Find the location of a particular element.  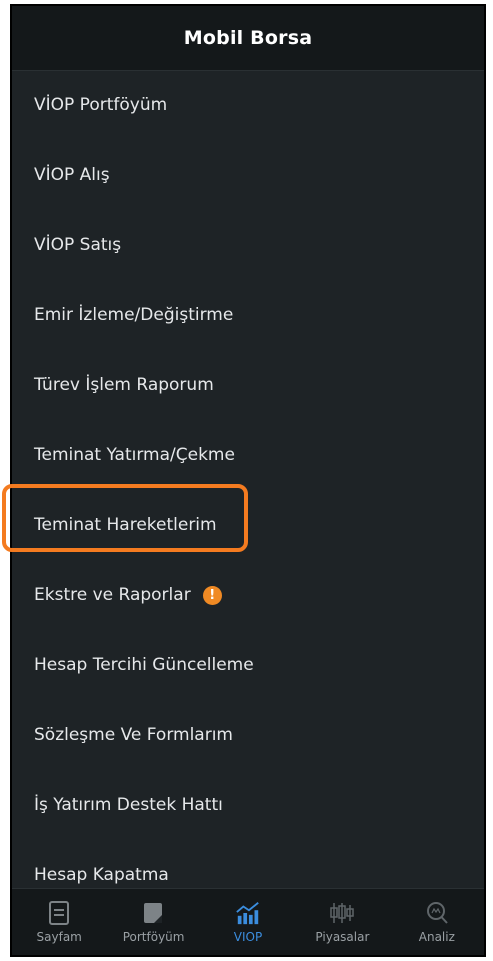

menu-item-hesap-tercihi-guncelleme: Hesap Tercihi Güncelleme is located at coordinates (248, 665).